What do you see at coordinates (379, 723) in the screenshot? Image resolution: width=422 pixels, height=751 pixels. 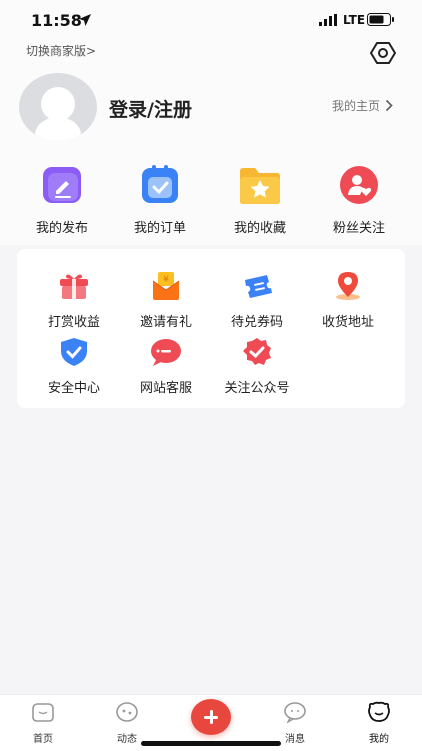 I see `tab-profile: 我的` at bounding box center [379, 723].